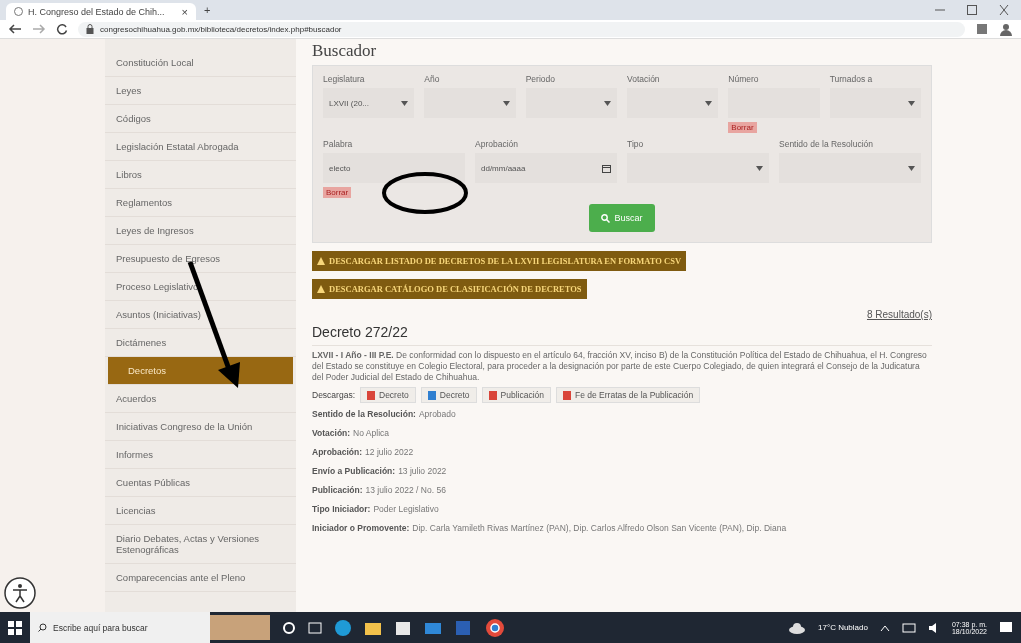 The width and height of the screenshot is (1021, 643). What do you see at coordinates (843, 627) in the screenshot?
I see `weather-text: 17°C Nublado` at bounding box center [843, 627].